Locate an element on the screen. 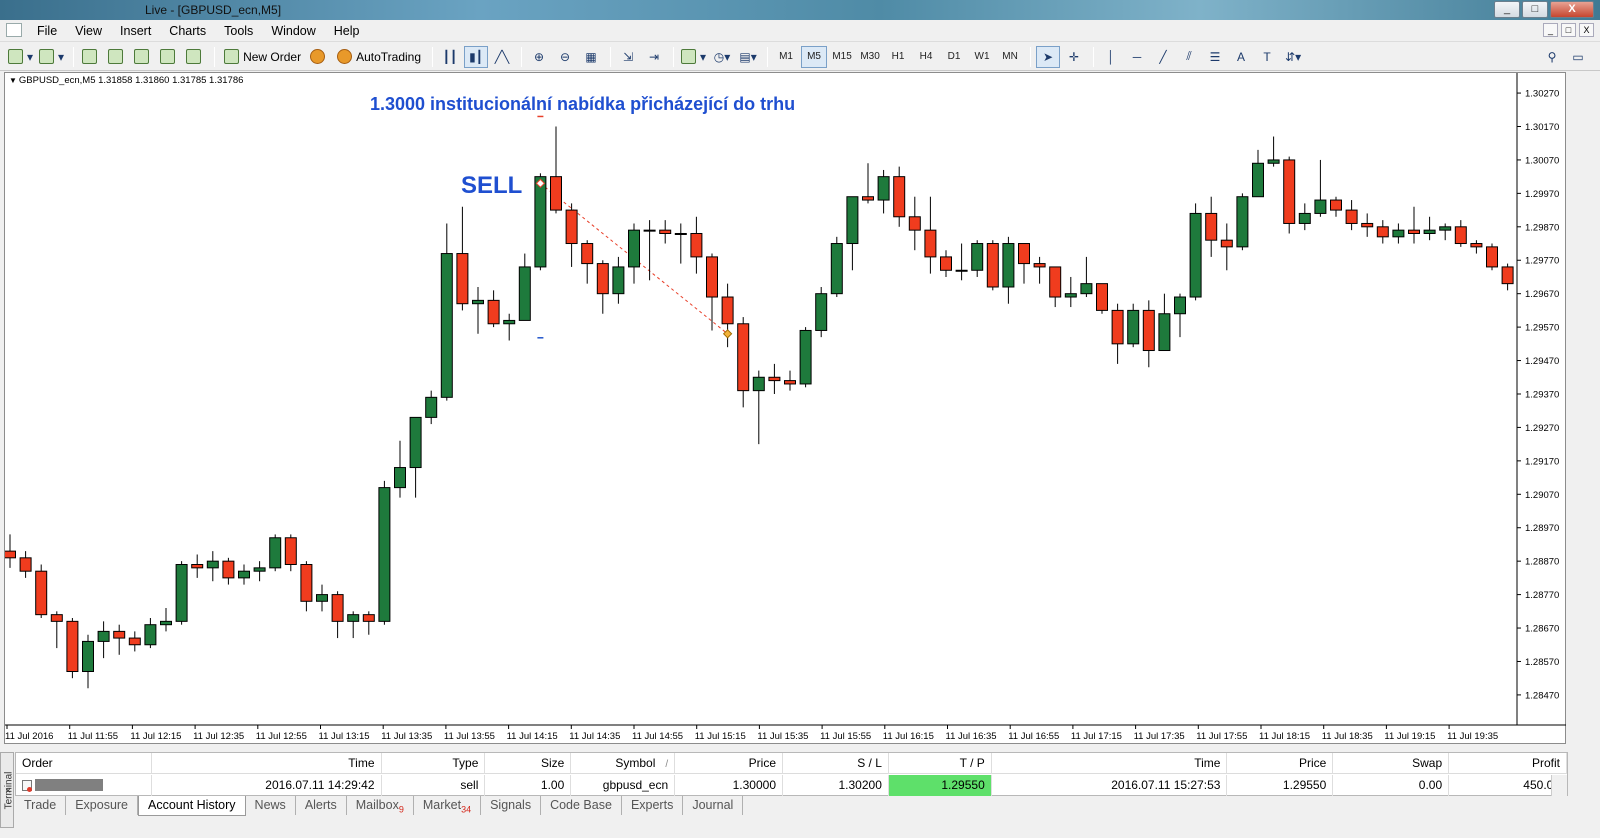 The width and height of the screenshot is (1600, 838). strategy-tester-button is located at coordinates (195, 57).